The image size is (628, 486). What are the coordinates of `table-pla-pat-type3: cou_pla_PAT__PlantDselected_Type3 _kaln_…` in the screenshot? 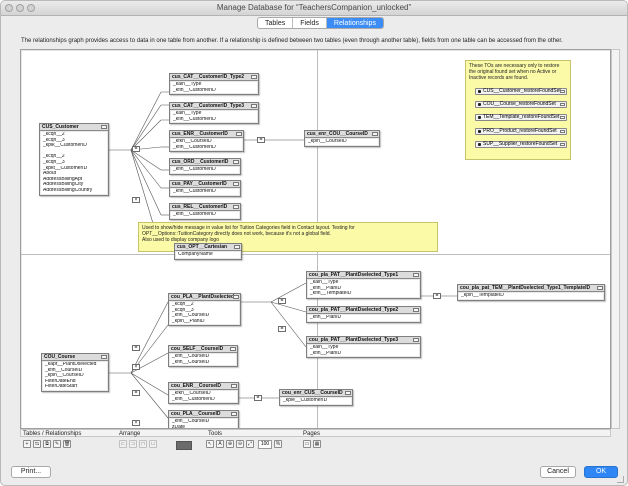 It's located at (363, 347).